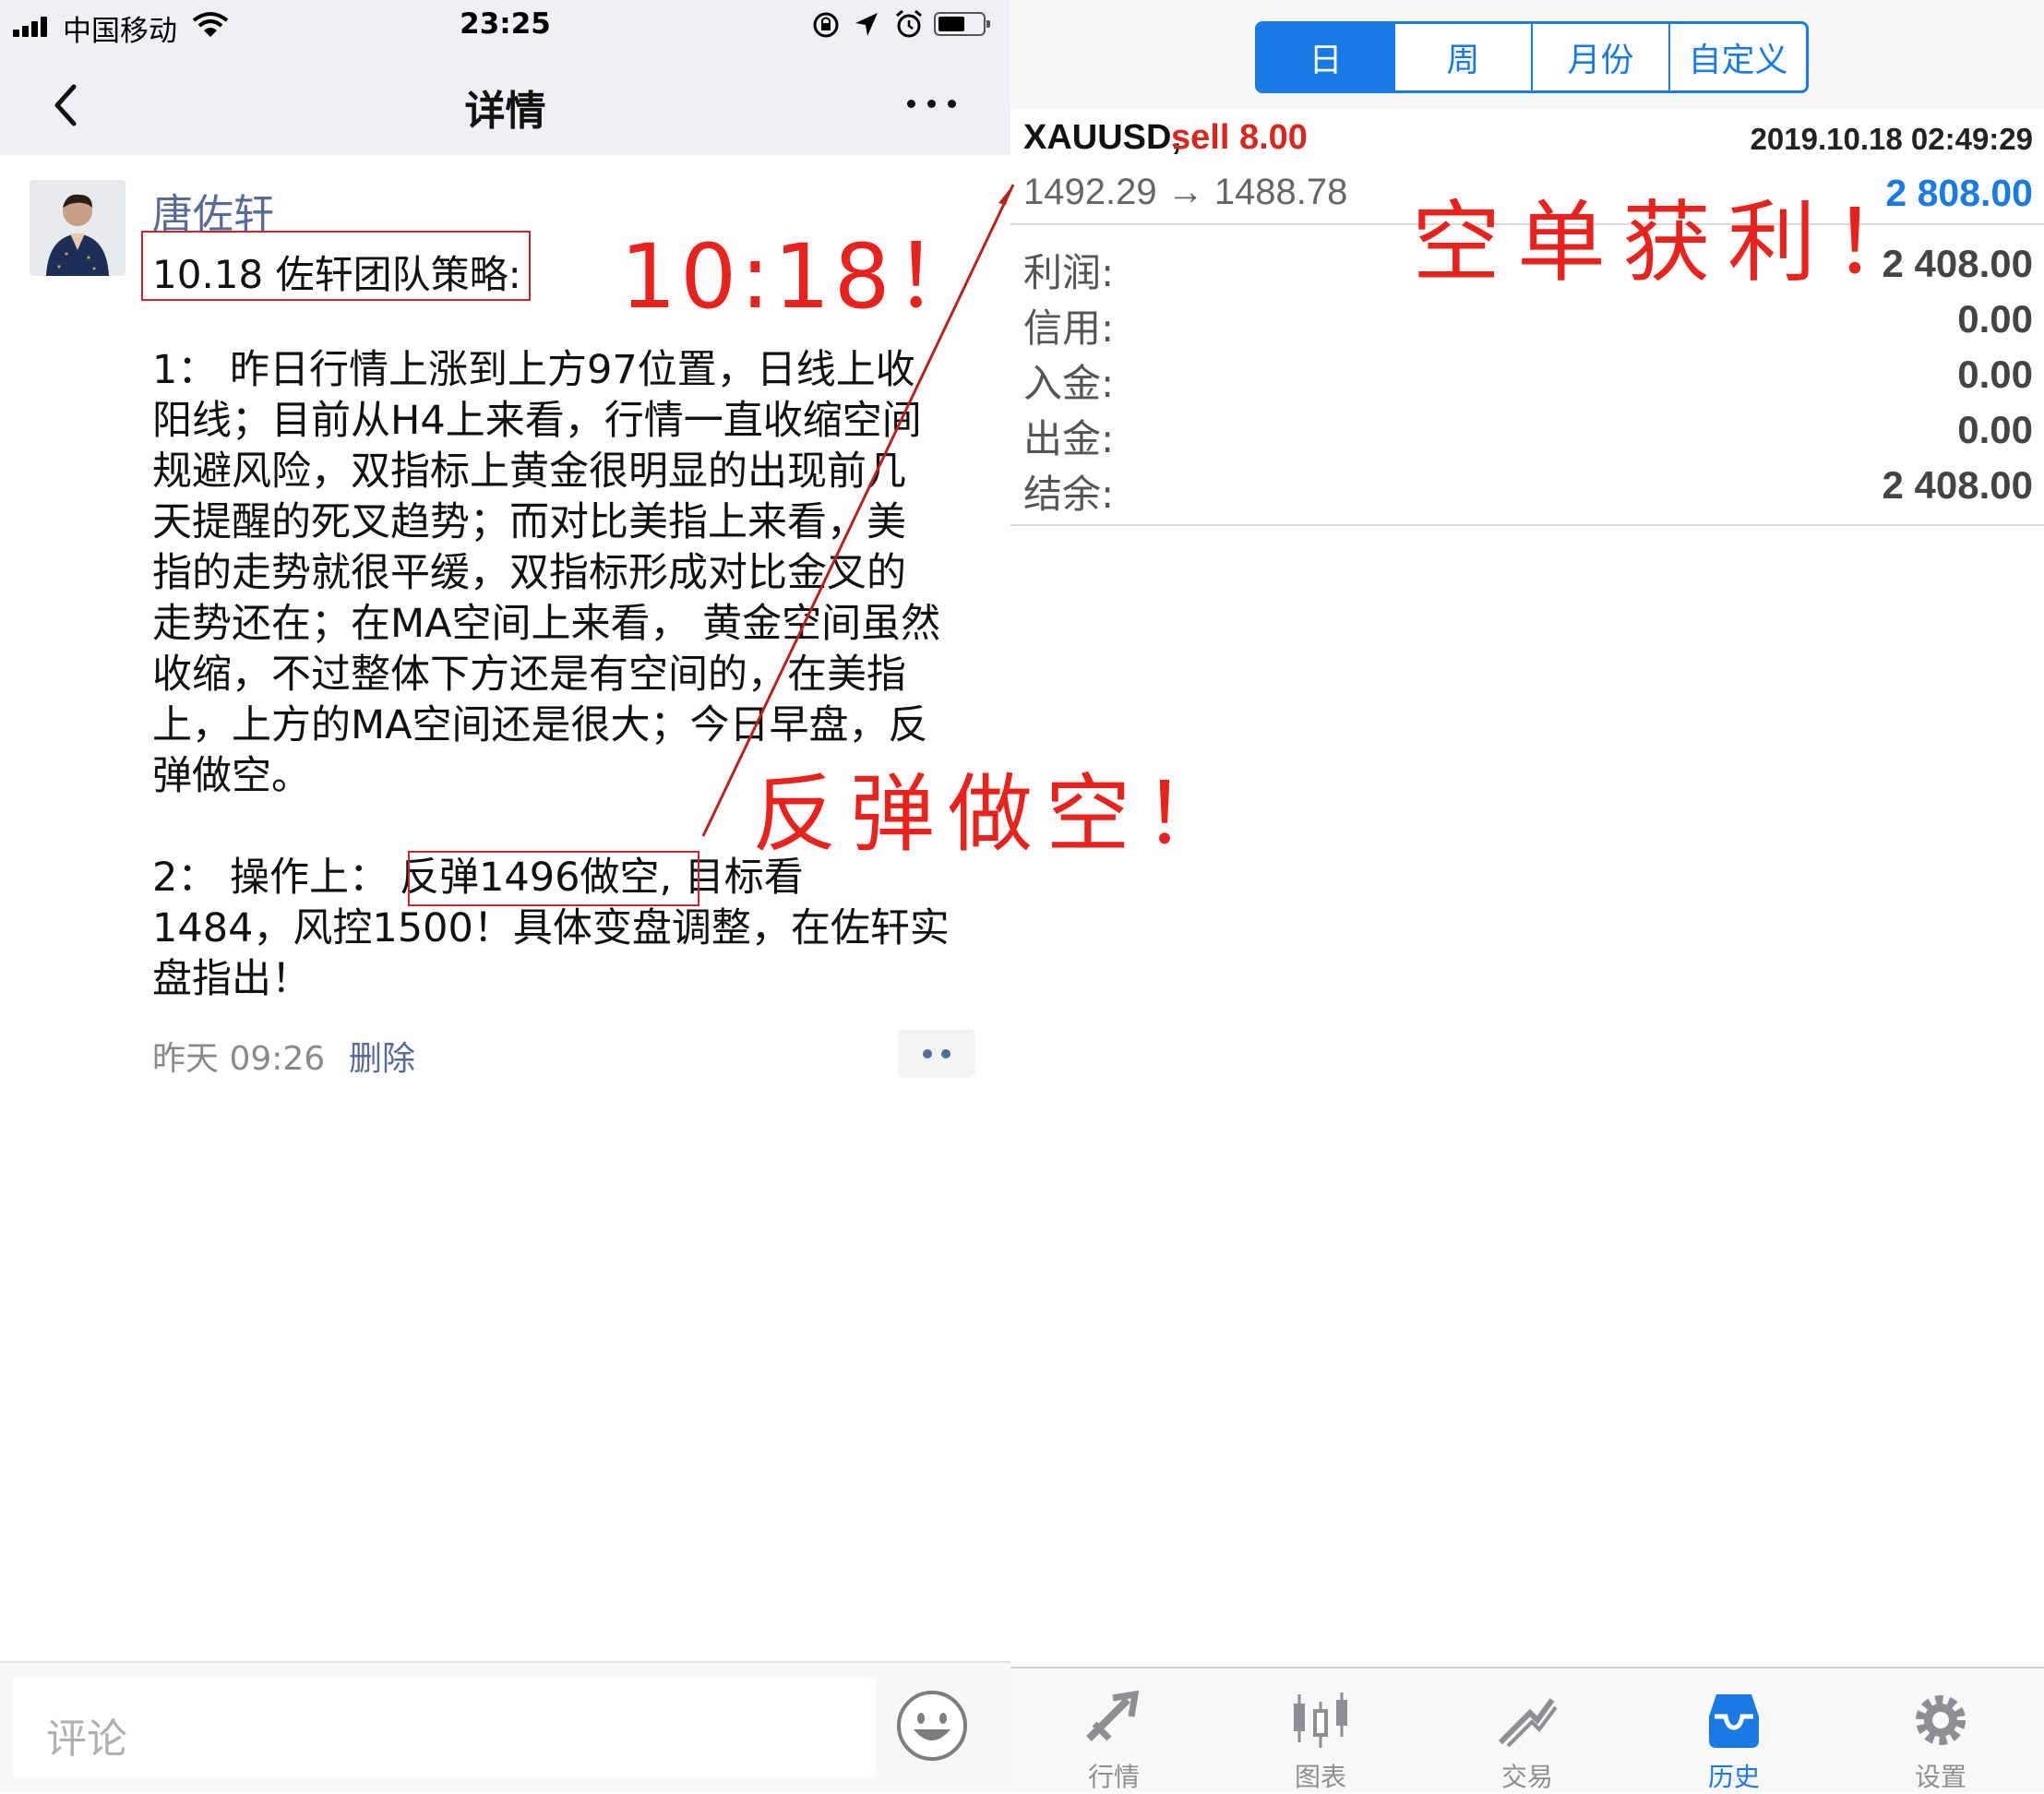  I want to click on divider, so click(1527, 525).